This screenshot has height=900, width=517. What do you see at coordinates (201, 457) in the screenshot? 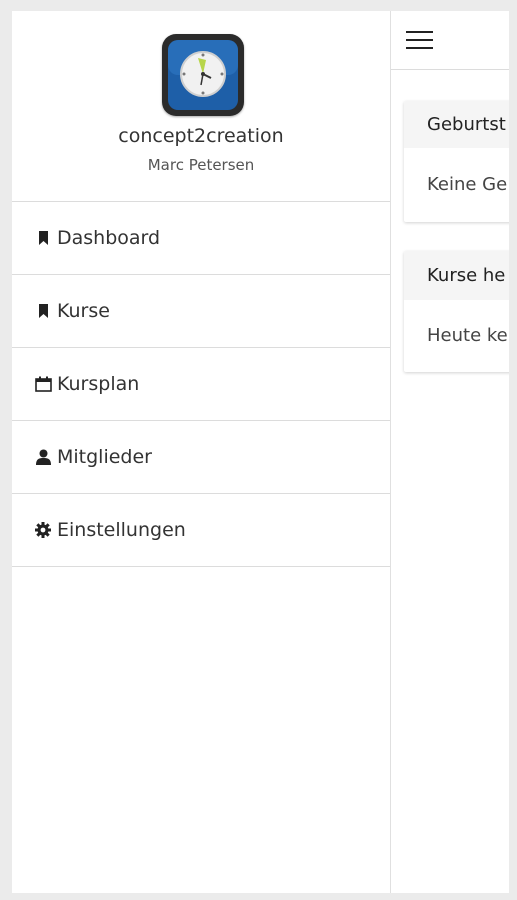
I see `menu-item-mitglieder: Mitglieder` at bounding box center [201, 457].